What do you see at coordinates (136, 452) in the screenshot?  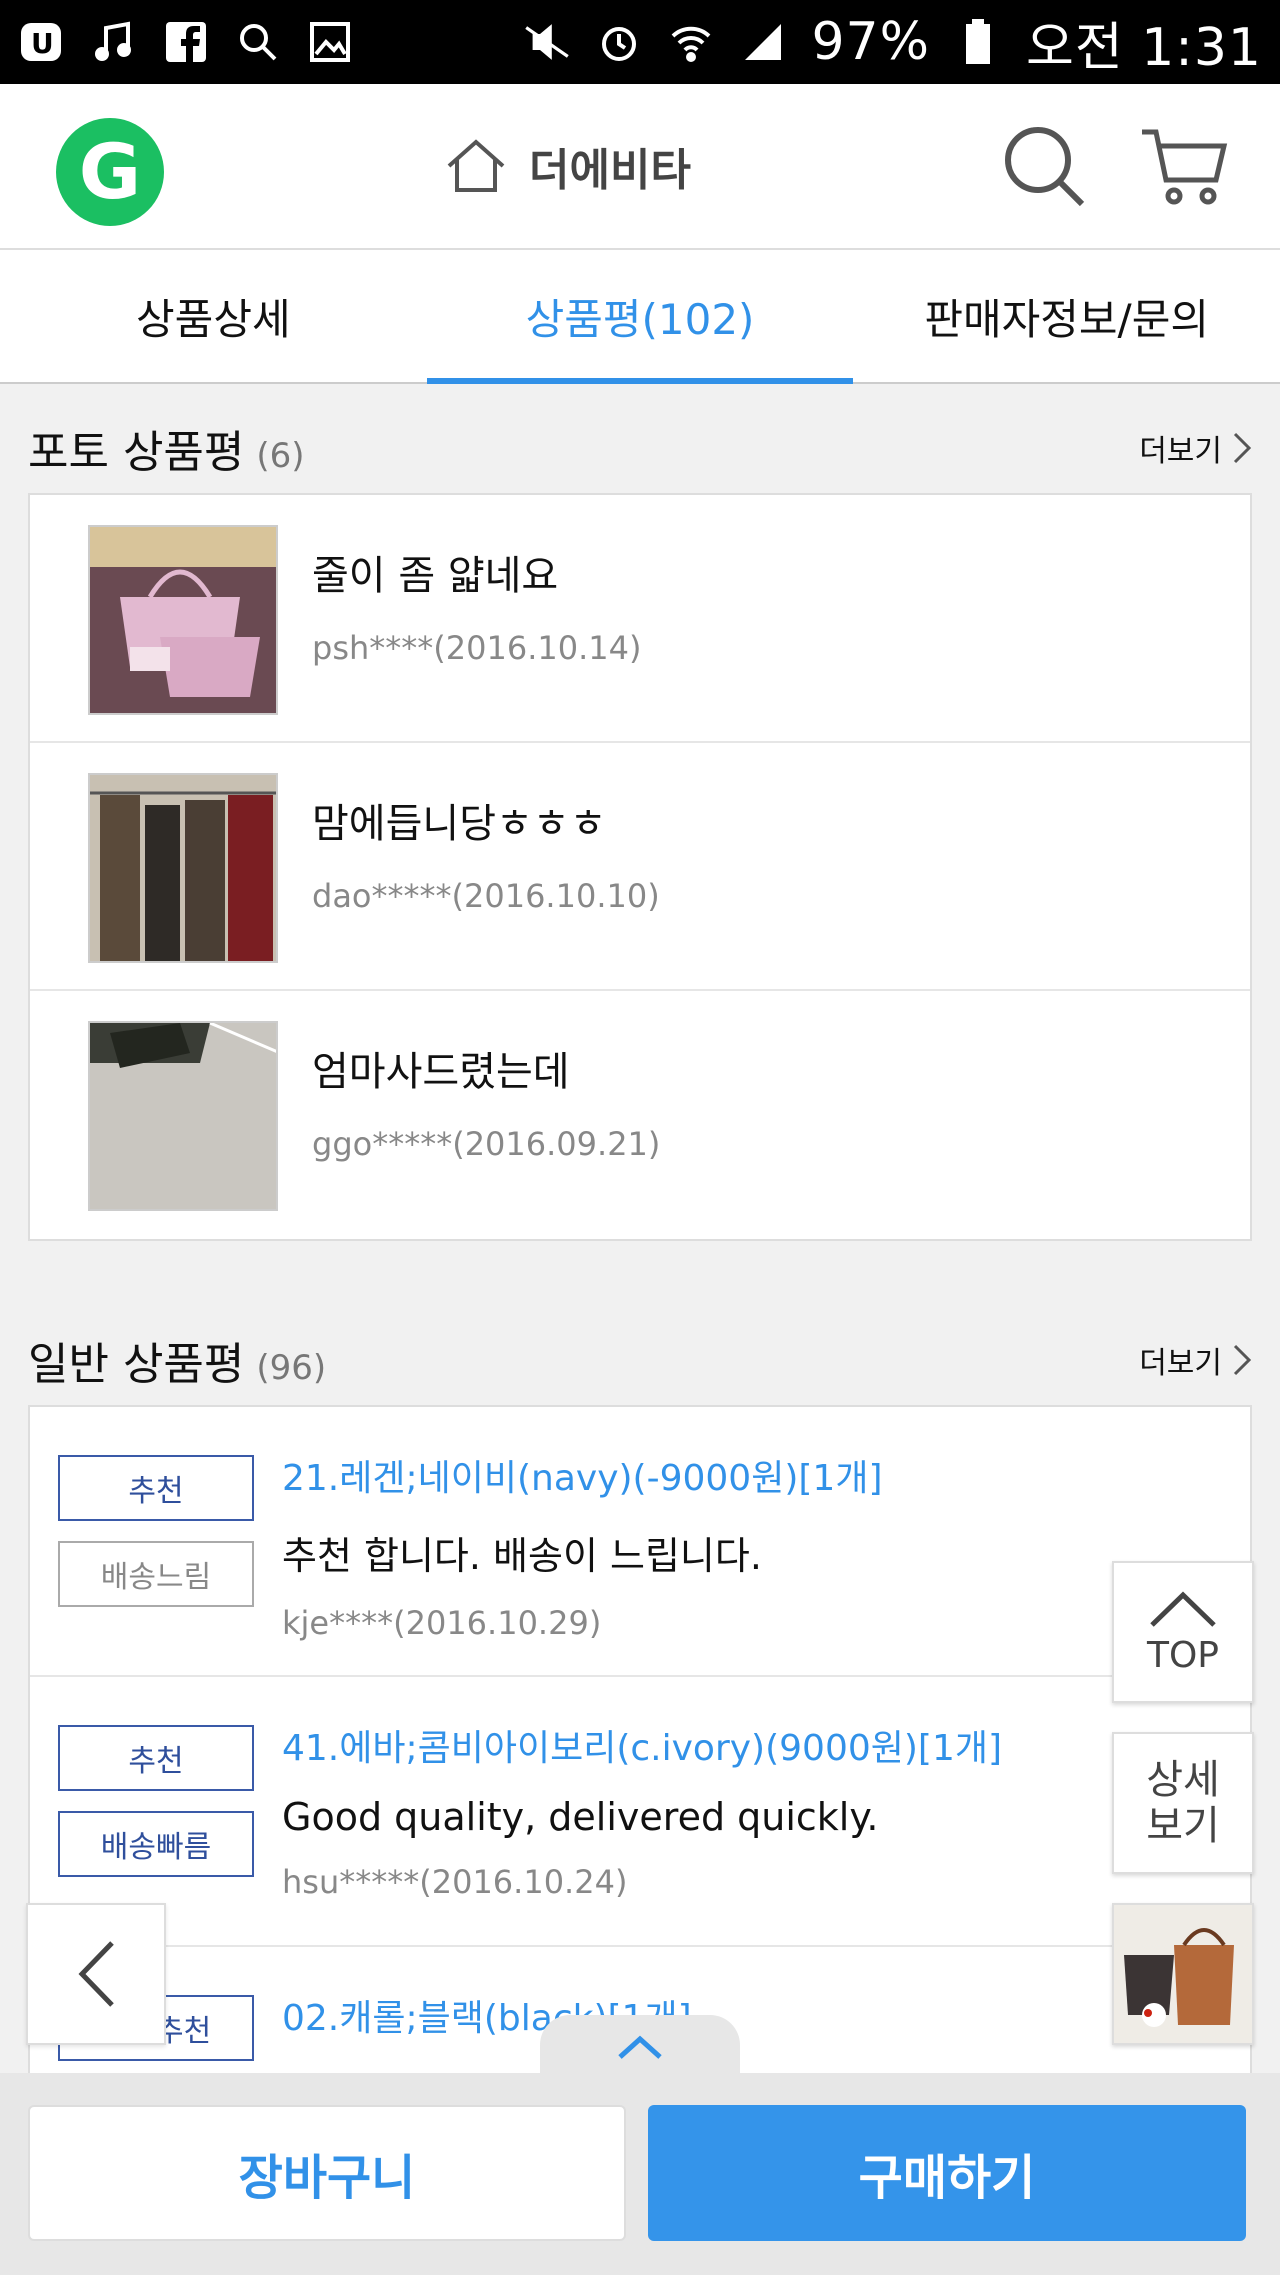 I see `photo-review-title: 포토 상품평` at bounding box center [136, 452].